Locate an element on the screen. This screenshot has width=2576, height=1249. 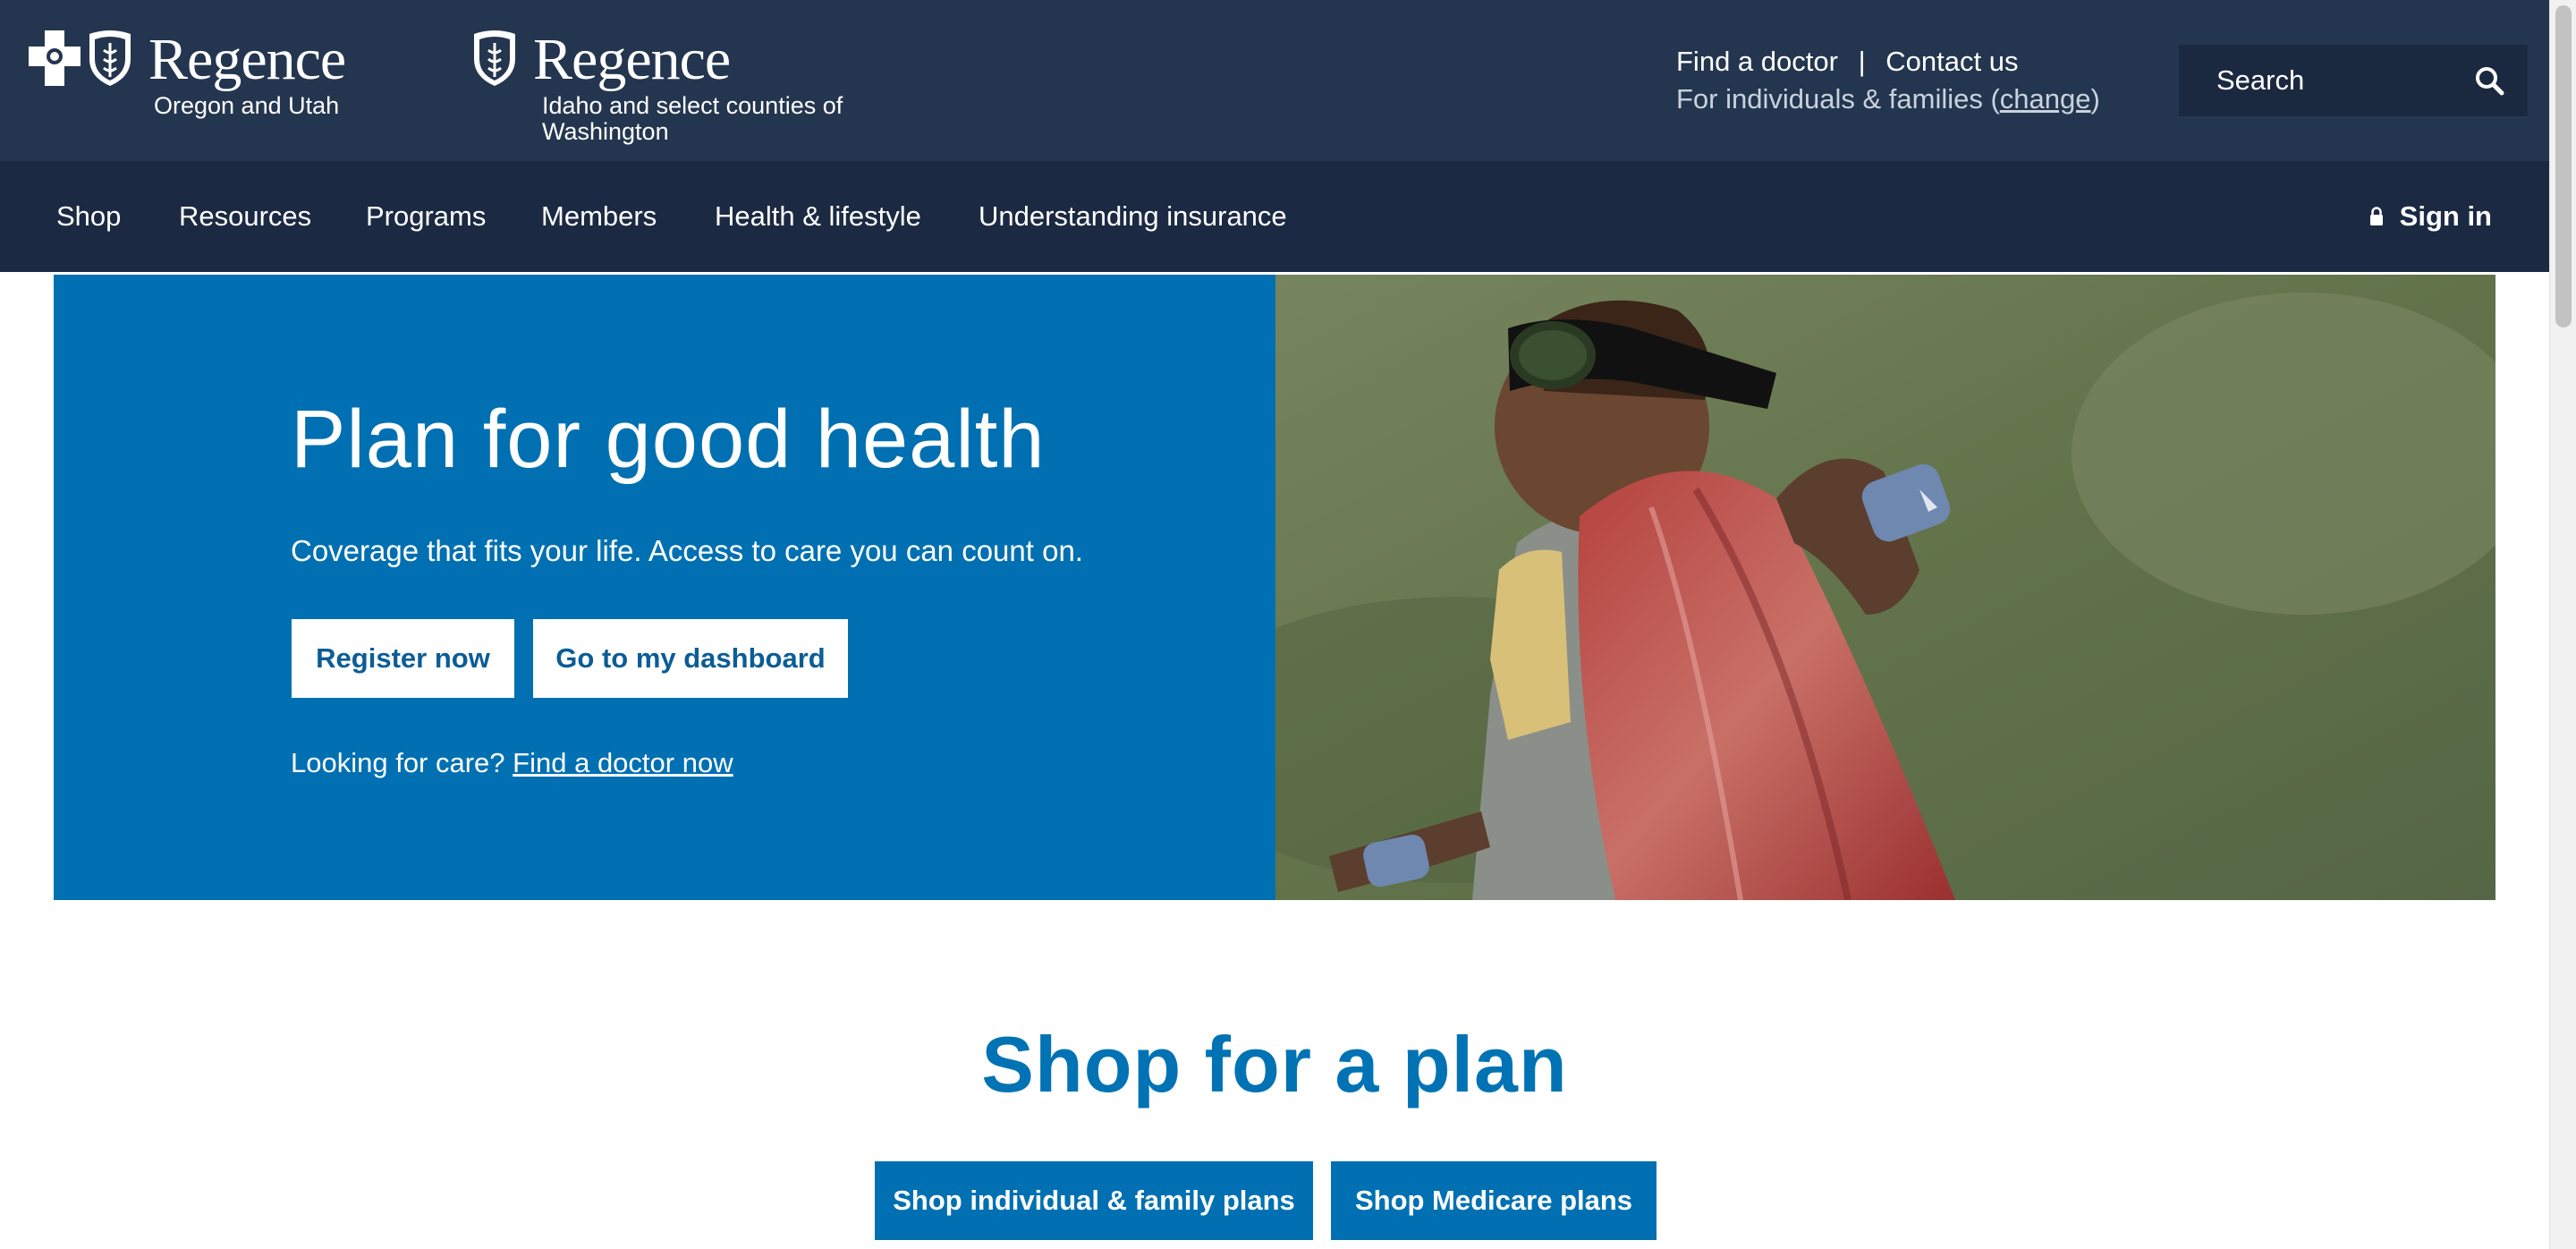
sign-in-label: Sign in is located at coordinates (2445, 216).